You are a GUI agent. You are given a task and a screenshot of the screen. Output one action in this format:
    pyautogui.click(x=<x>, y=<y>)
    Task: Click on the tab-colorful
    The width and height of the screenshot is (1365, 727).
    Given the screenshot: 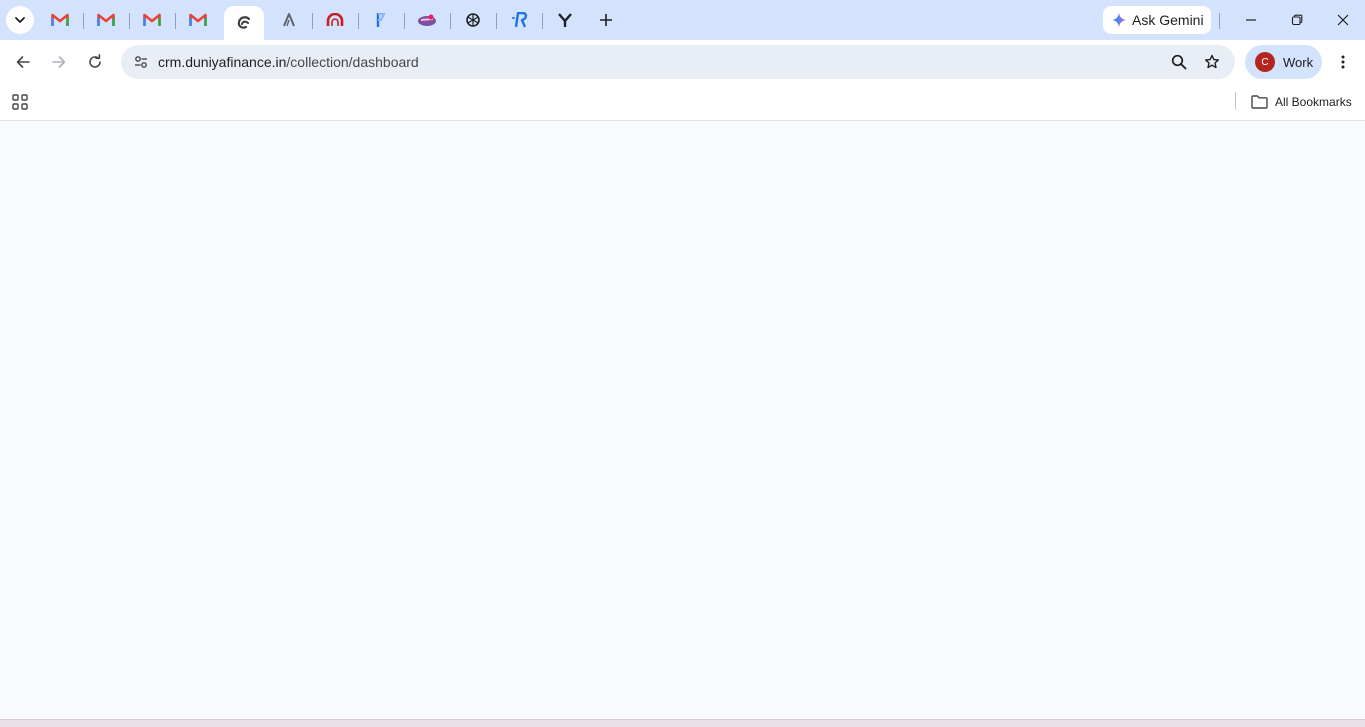 What is the action you would take?
    pyautogui.click(x=427, y=20)
    